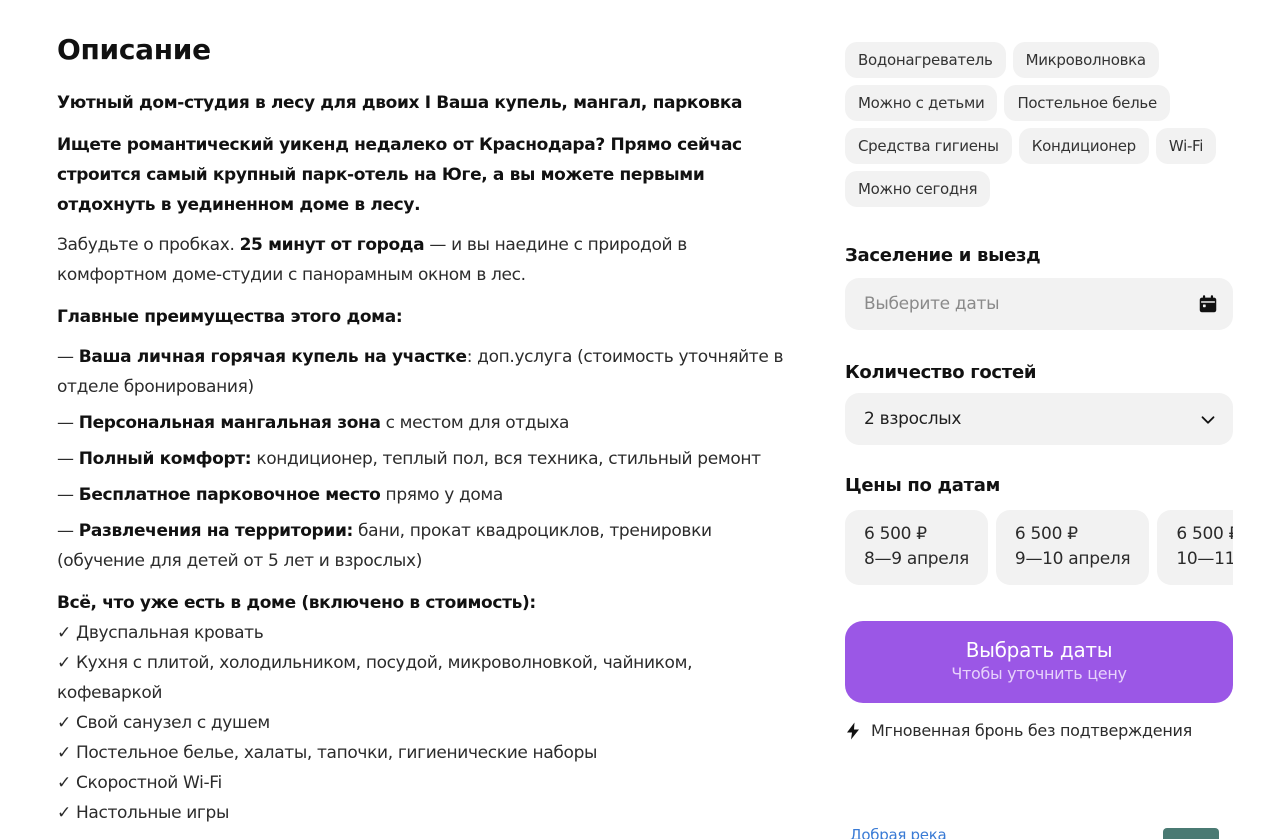 This screenshot has height=839, width=1280. What do you see at coordinates (1039, 673) in the screenshot?
I see `select-dates-sublabel: Чтобы уточнить цену` at bounding box center [1039, 673].